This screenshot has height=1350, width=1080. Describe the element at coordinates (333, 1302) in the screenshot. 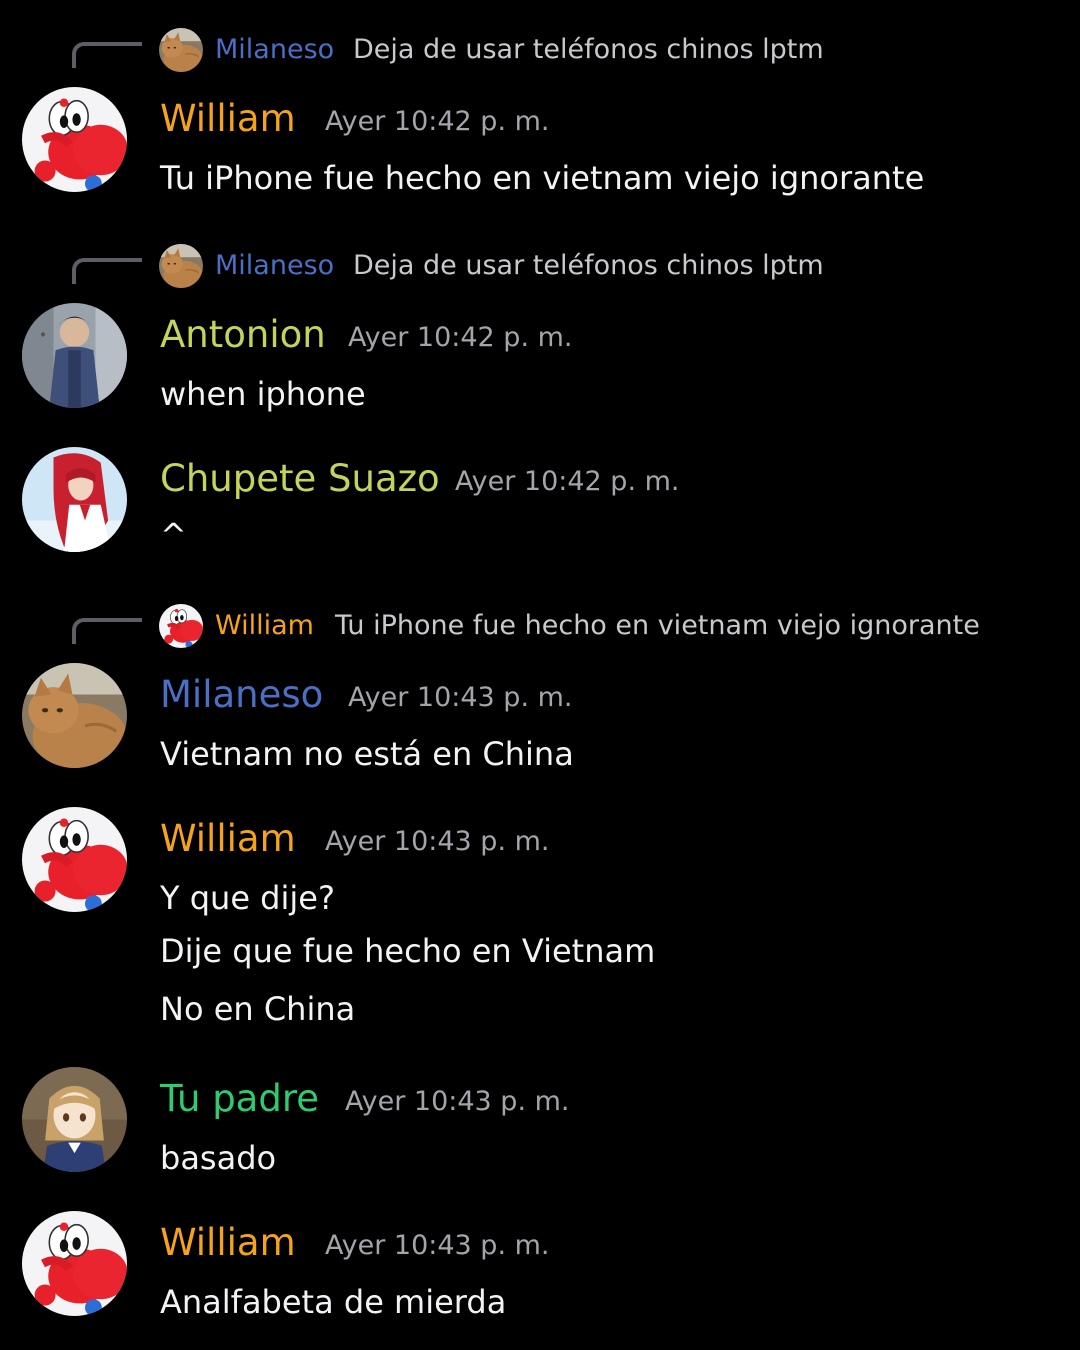

I see `message-text: Analfabeta de mierda` at that location.